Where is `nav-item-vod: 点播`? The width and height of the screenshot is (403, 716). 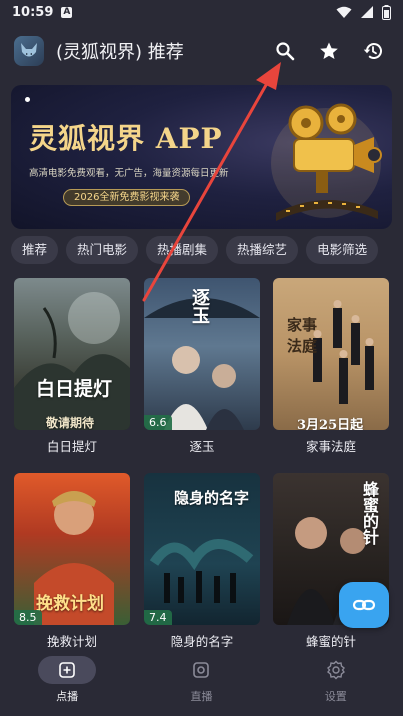
nav-item-vod: 点播 is located at coordinates (67, 683).